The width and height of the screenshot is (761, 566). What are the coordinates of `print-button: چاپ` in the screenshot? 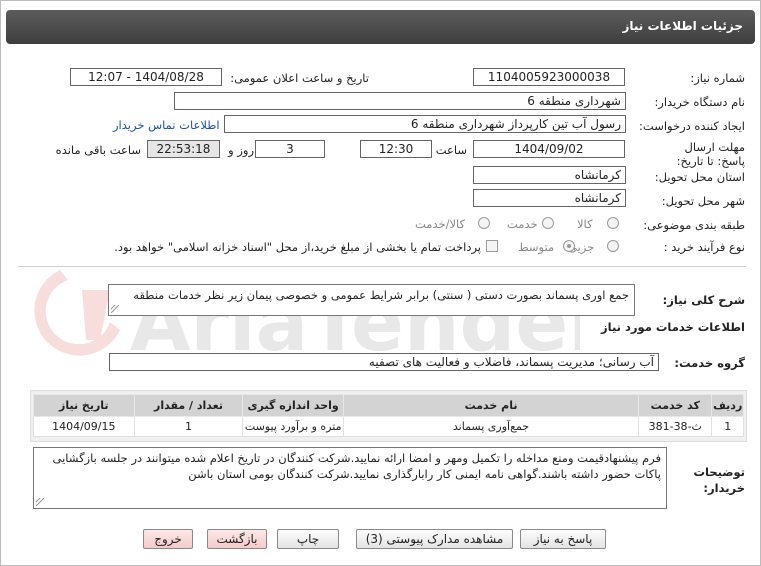 It's located at (308, 539).